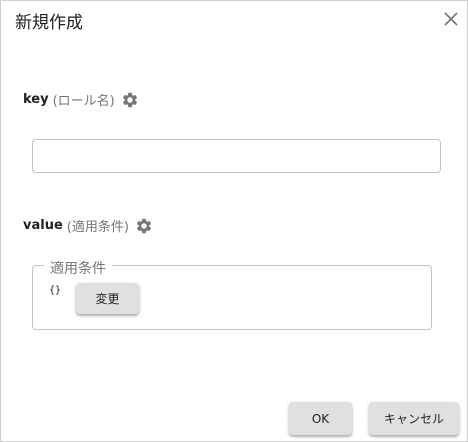 Image resolution: width=468 pixels, height=442 pixels. What do you see at coordinates (451, 19) in the screenshot?
I see `close-icon` at bounding box center [451, 19].